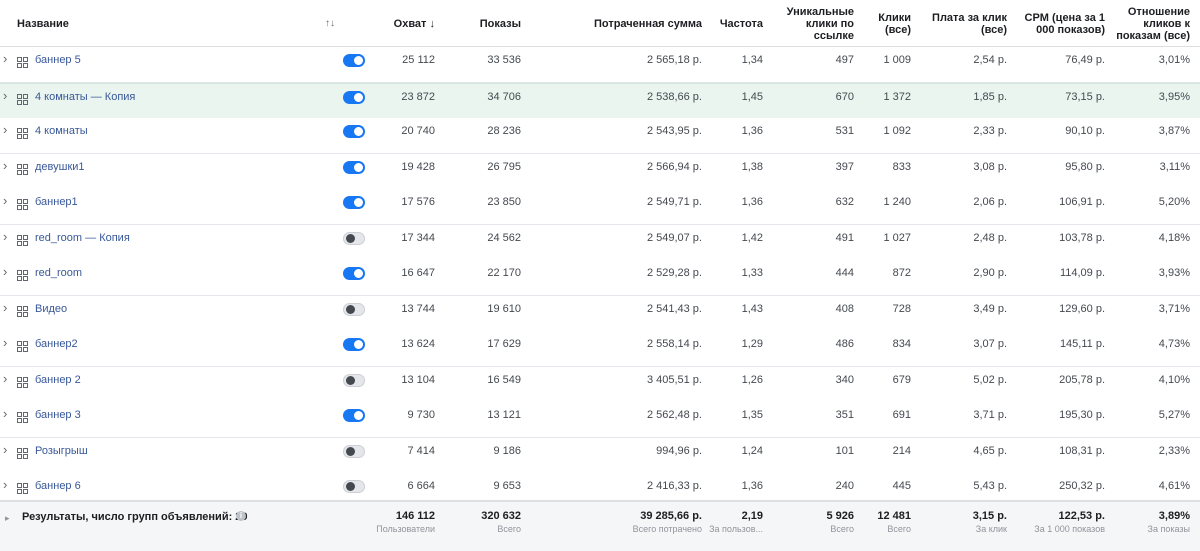 The height and width of the screenshot is (551, 1200). What do you see at coordinates (1174, 450) in the screenshot?
I see `cell-ctr-all: 2,33%` at bounding box center [1174, 450].